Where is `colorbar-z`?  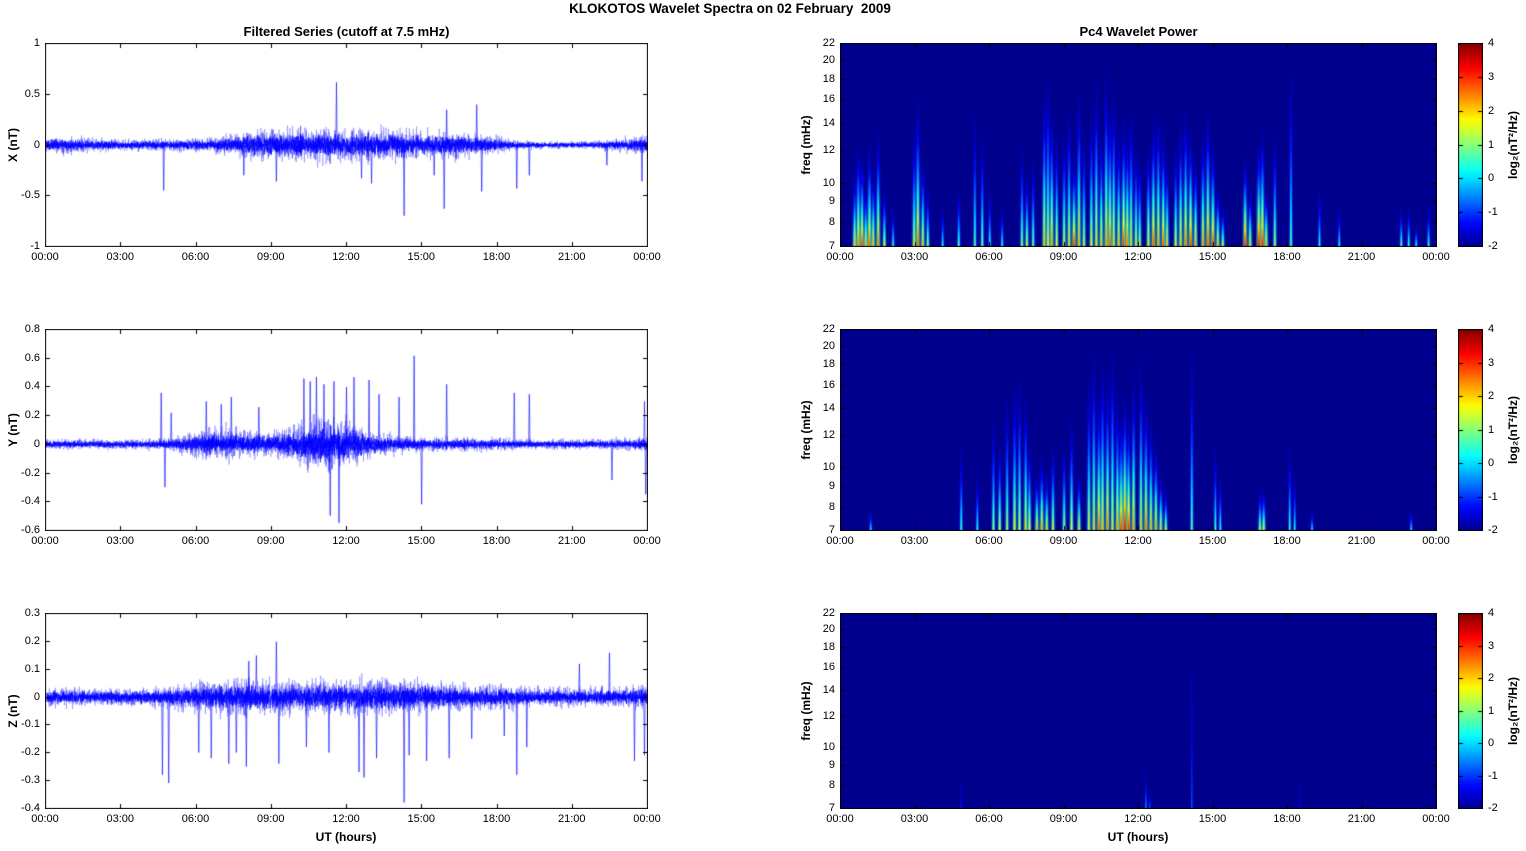
colorbar-z is located at coordinates (1470, 711).